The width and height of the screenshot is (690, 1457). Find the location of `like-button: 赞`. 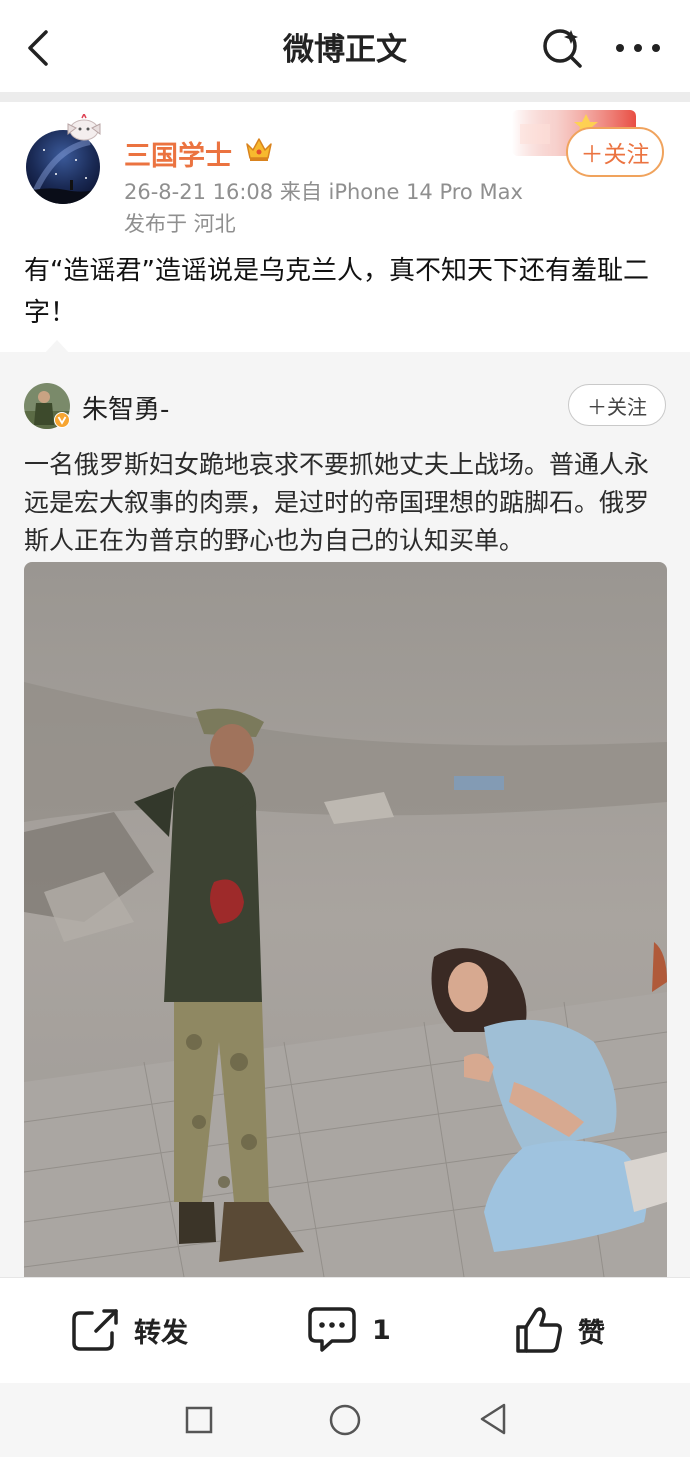

like-button: 赞 is located at coordinates (559, 1330).